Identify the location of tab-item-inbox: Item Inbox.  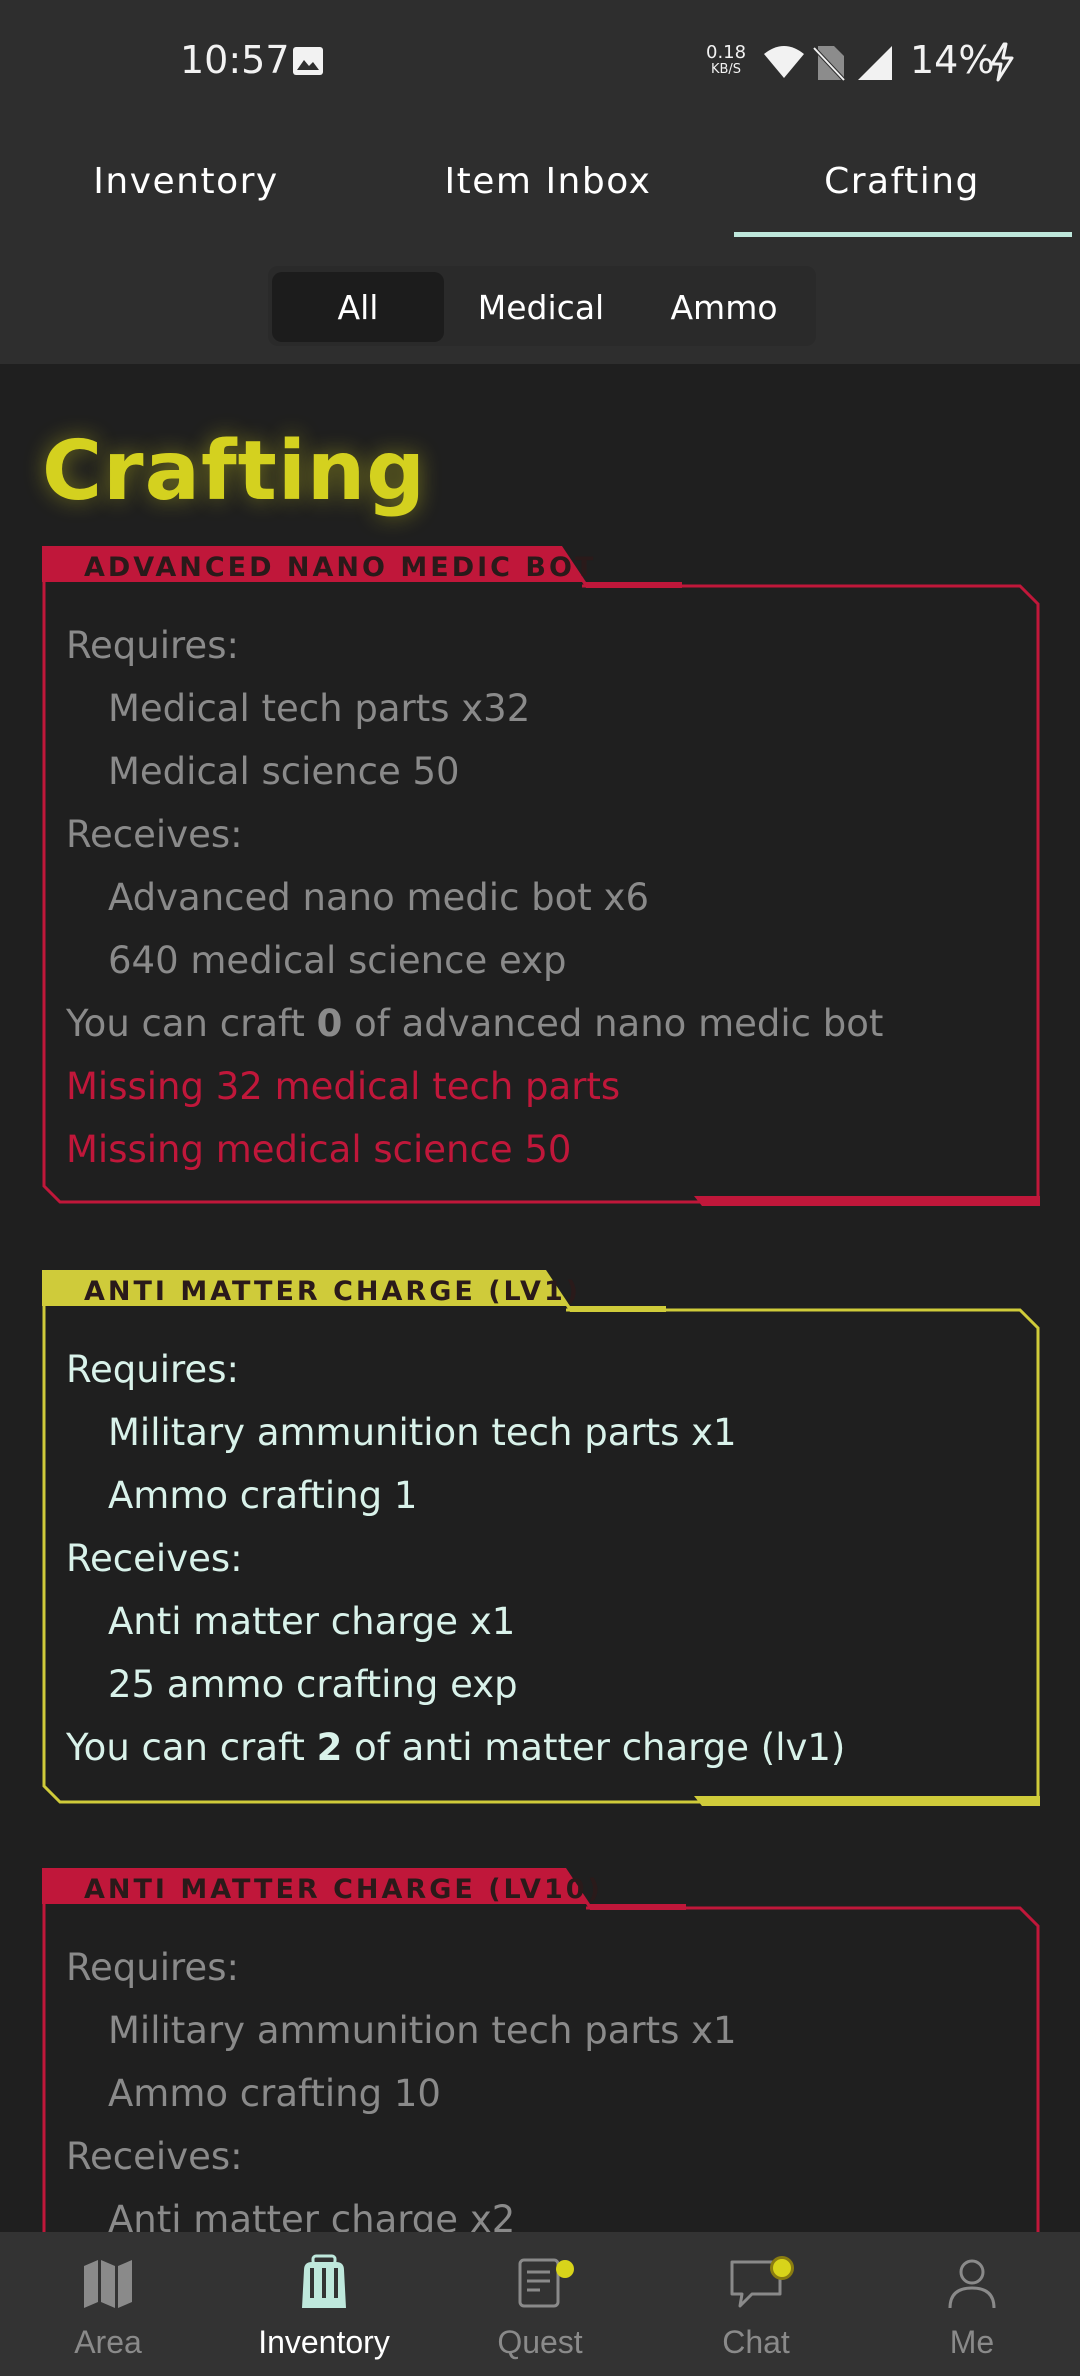
(548, 181).